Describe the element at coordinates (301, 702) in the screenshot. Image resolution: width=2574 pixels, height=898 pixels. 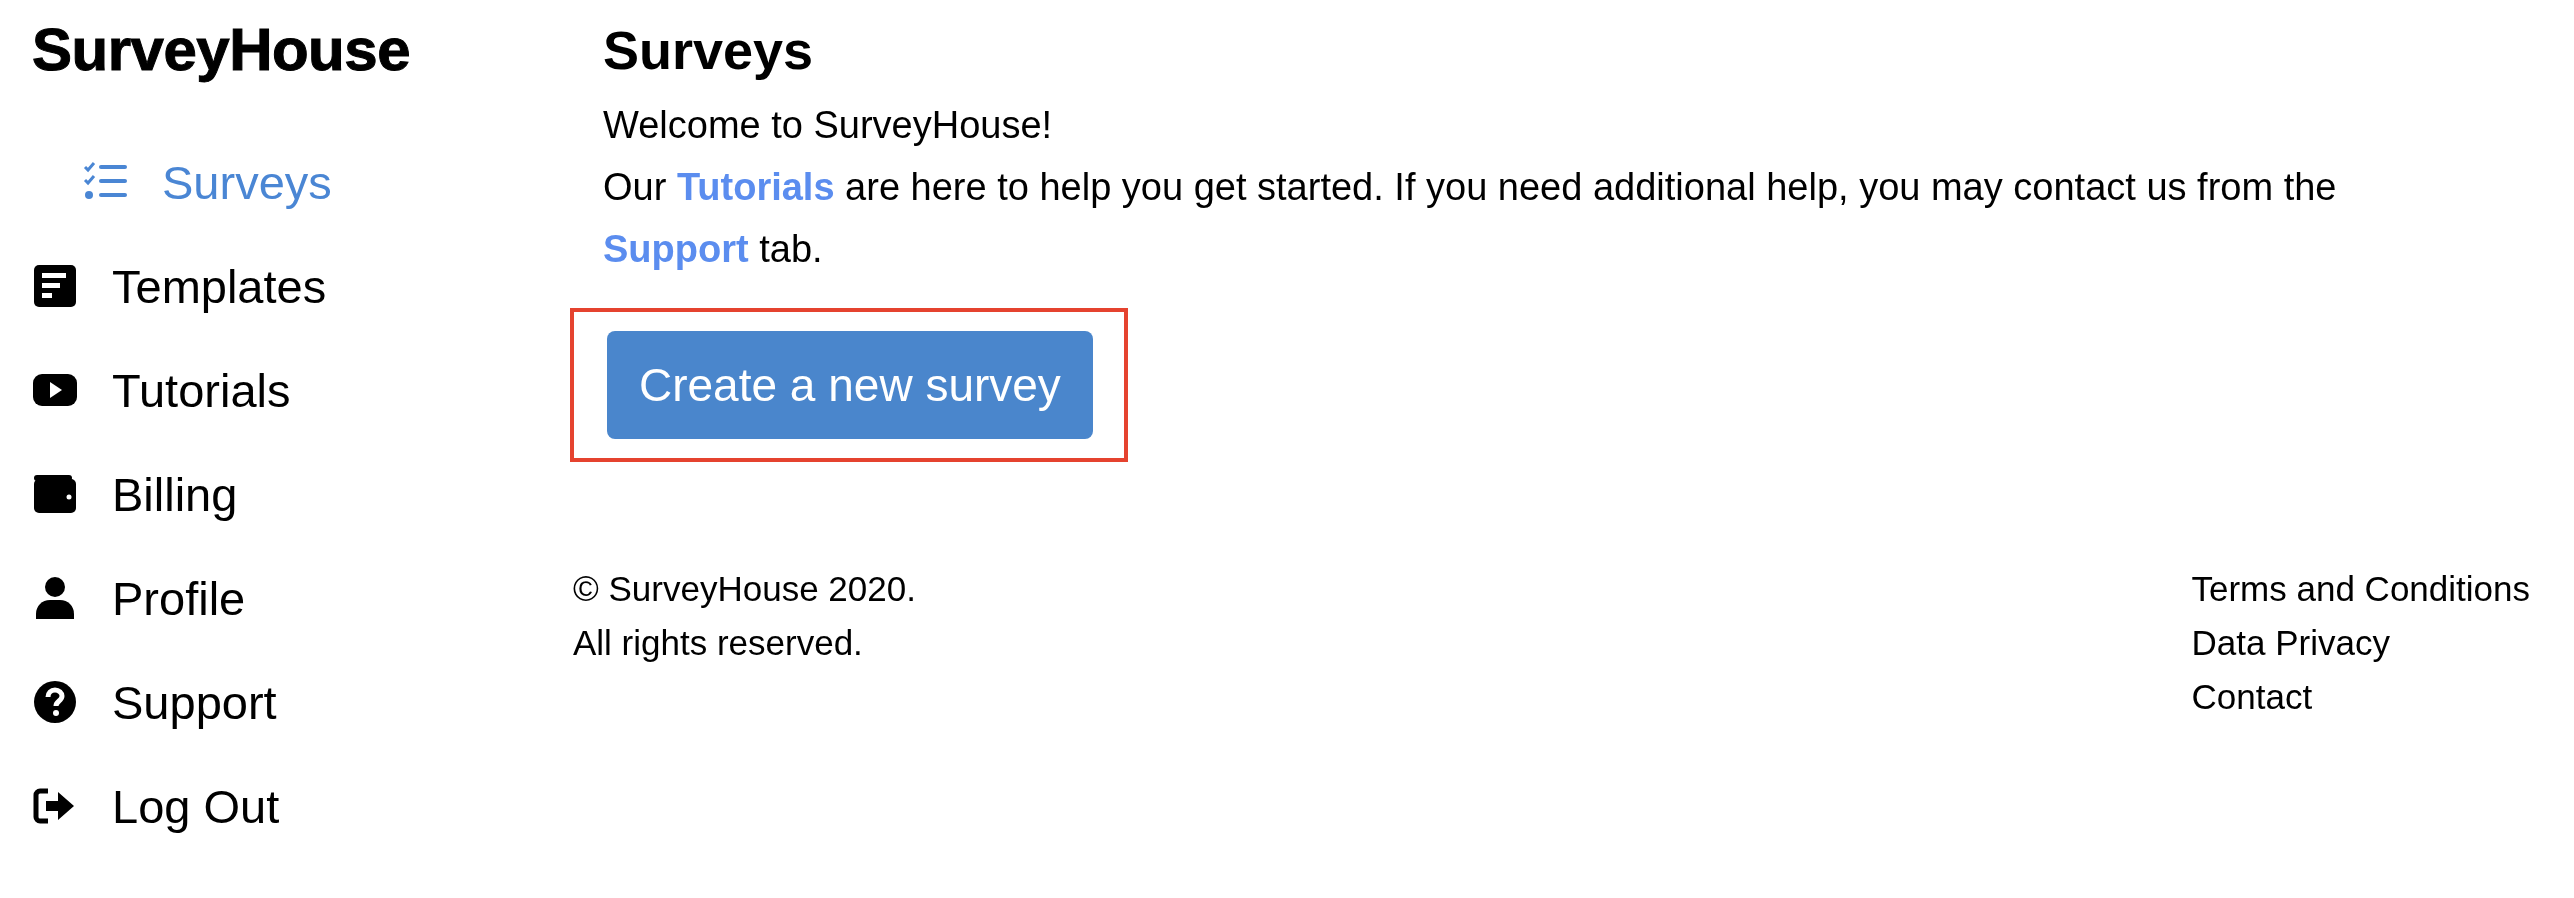
I see `sidebar-item: Support` at that location.